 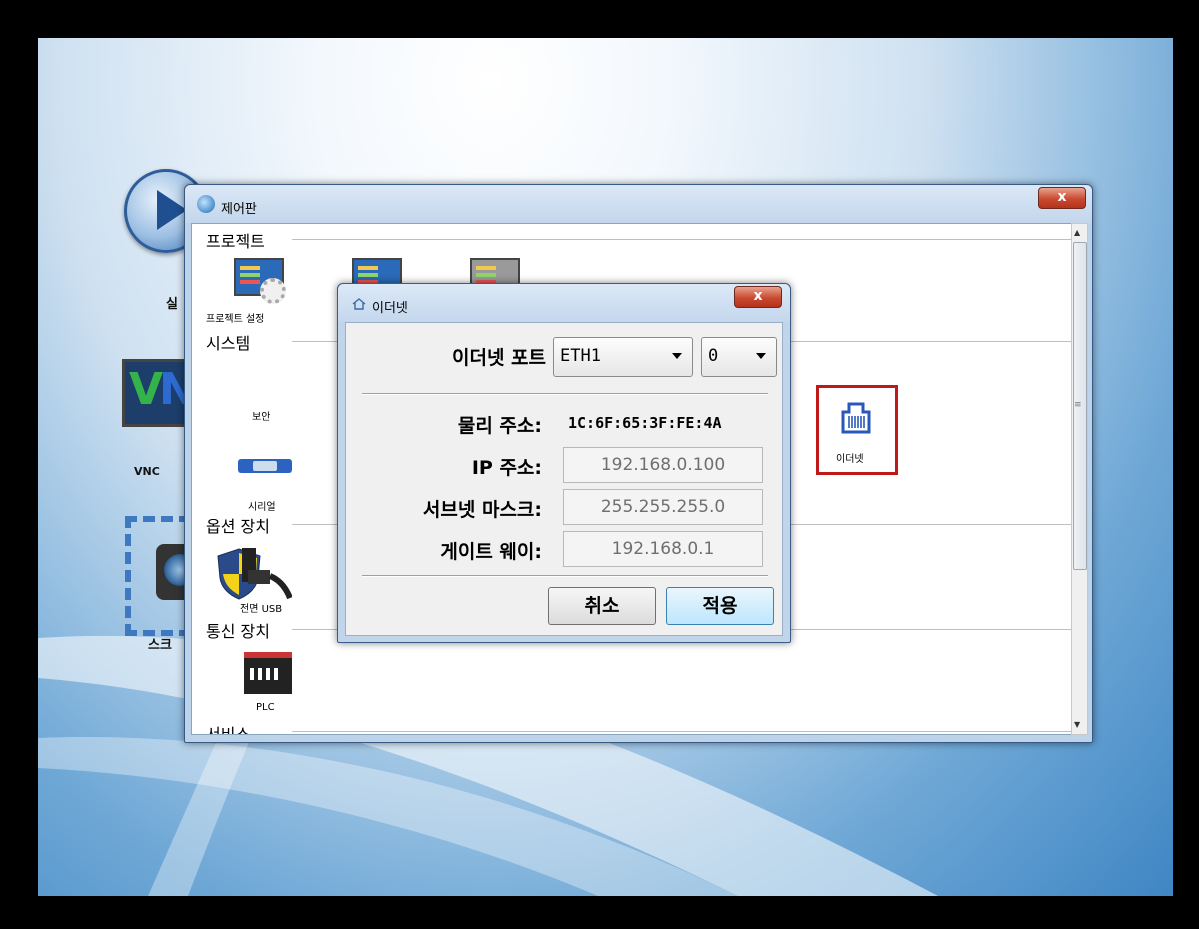 I want to click on ethernet-dialog-title: 이더넷, so click(x=390, y=308).